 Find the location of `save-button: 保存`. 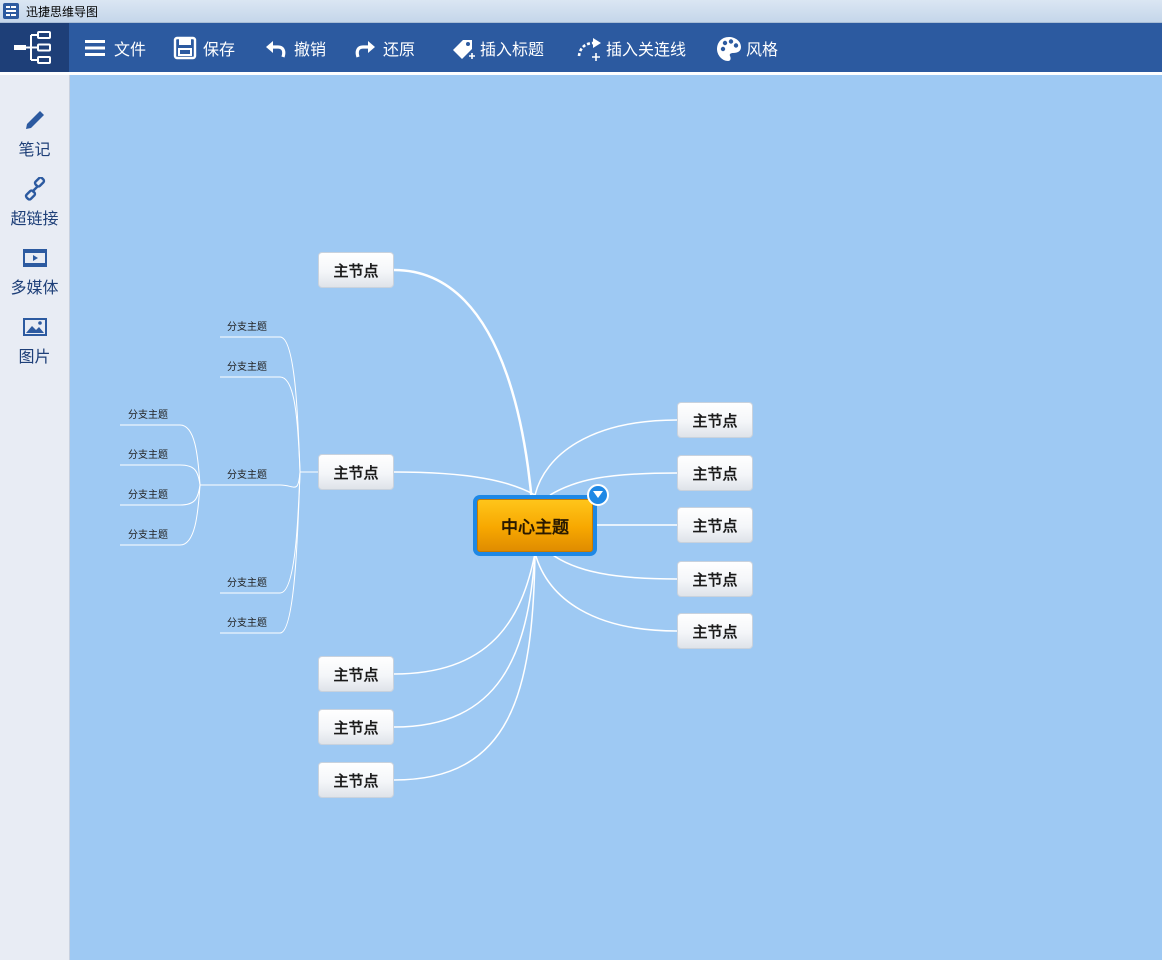

save-button: 保存 is located at coordinates (204, 47).